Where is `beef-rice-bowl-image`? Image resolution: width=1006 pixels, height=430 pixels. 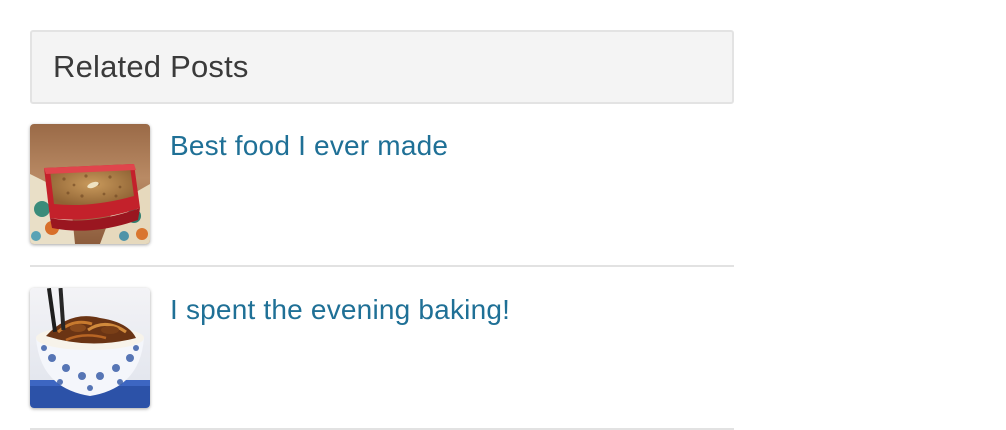 beef-rice-bowl-image is located at coordinates (90, 348).